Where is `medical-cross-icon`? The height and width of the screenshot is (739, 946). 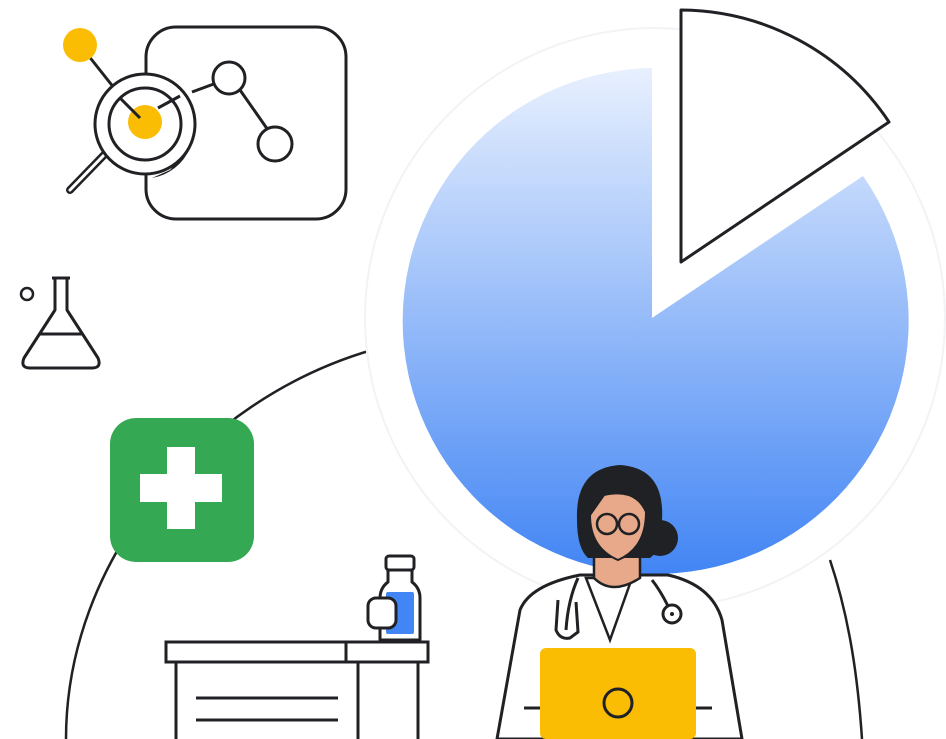
medical-cross-icon is located at coordinates (182, 490).